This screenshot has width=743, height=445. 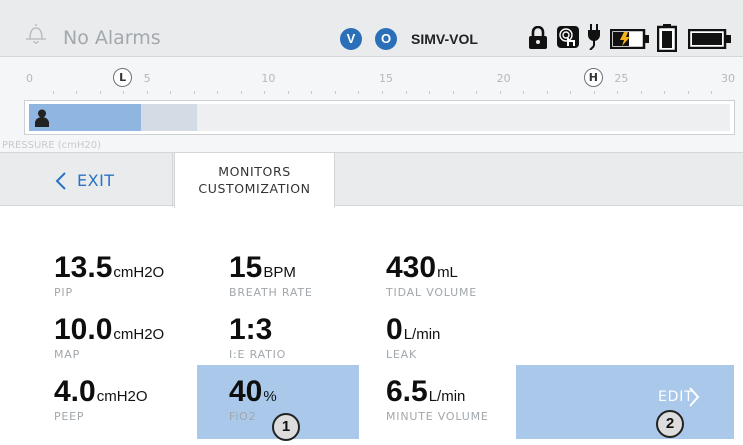 What do you see at coordinates (444, 39) in the screenshot?
I see `ventilation-mode: SIMV-VOL` at bounding box center [444, 39].